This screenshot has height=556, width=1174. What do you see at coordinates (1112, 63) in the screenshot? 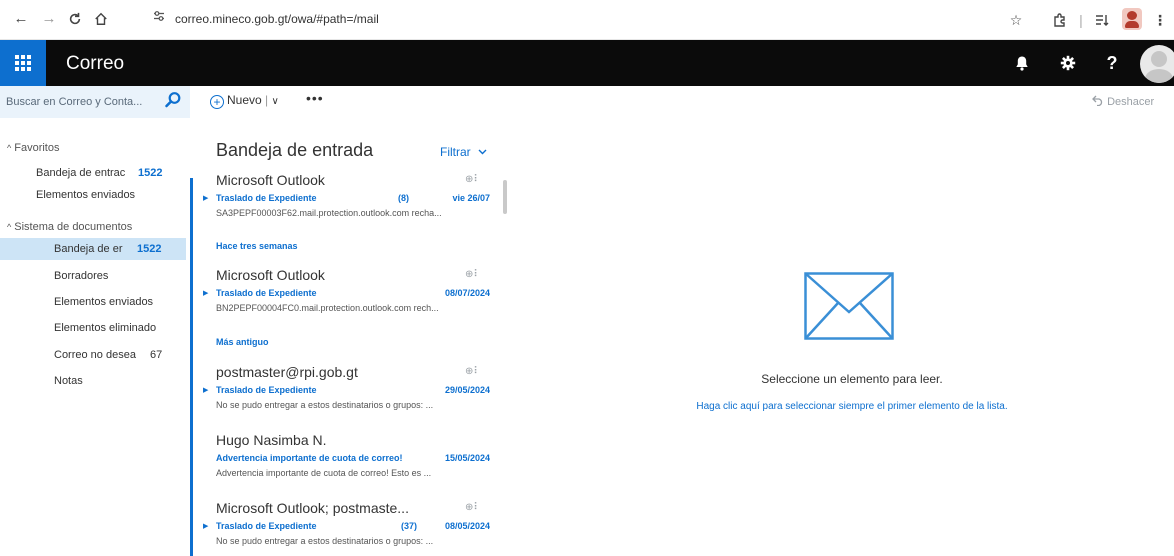
I see `help-icon: ?` at bounding box center [1112, 63].